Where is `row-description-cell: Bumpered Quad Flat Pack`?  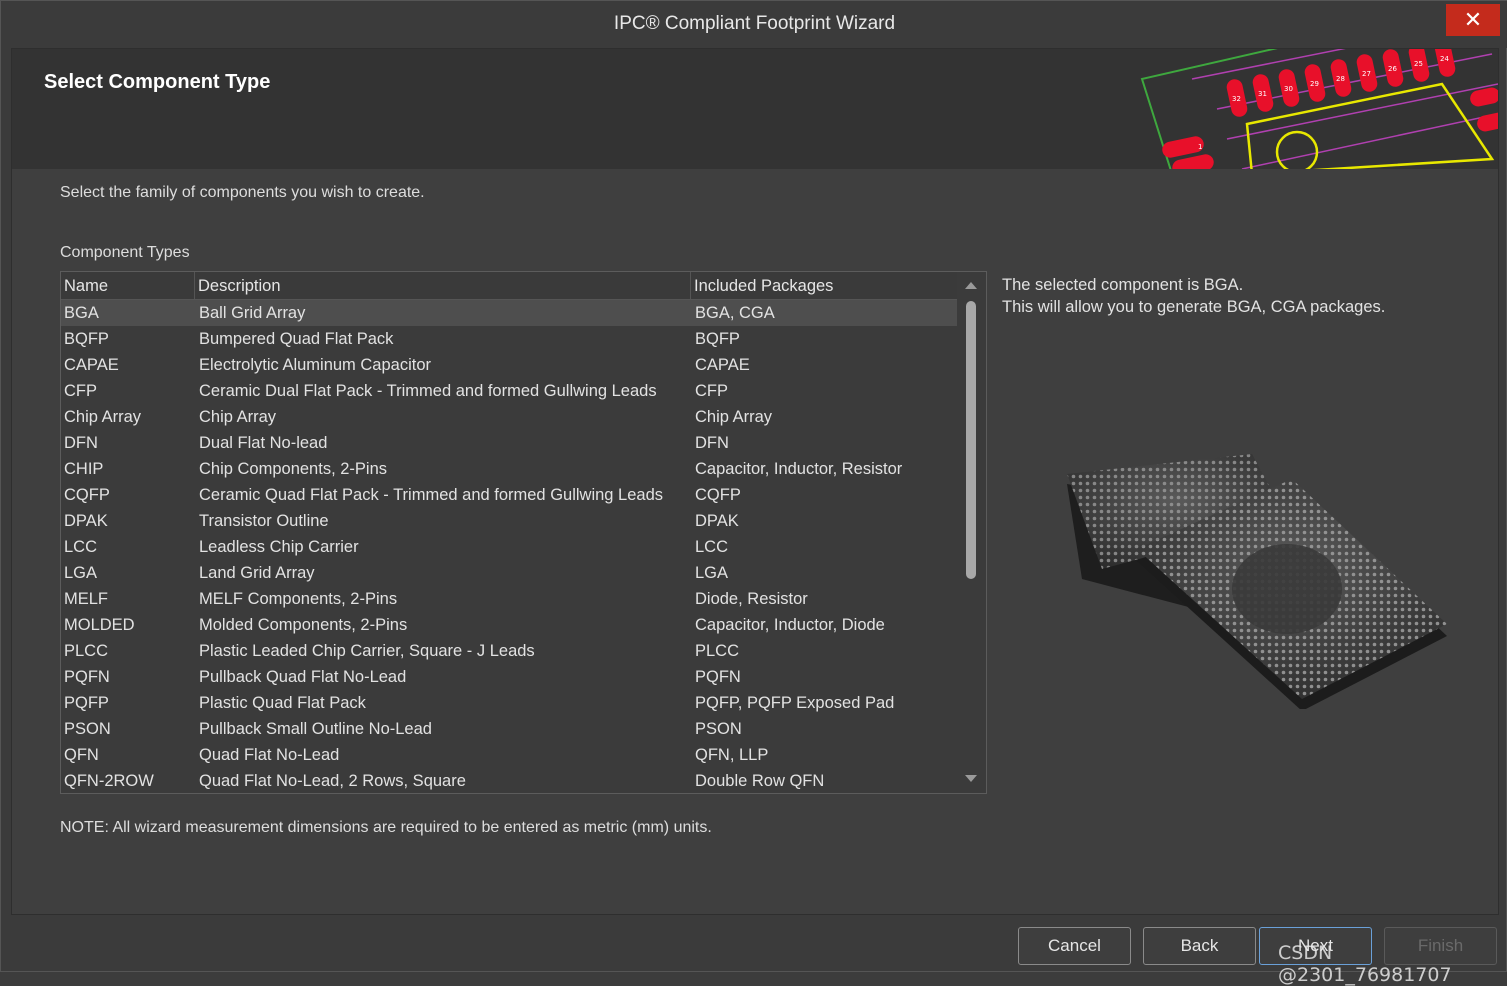
row-description-cell: Bumpered Quad Flat Pack is located at coordinates (296, 339).